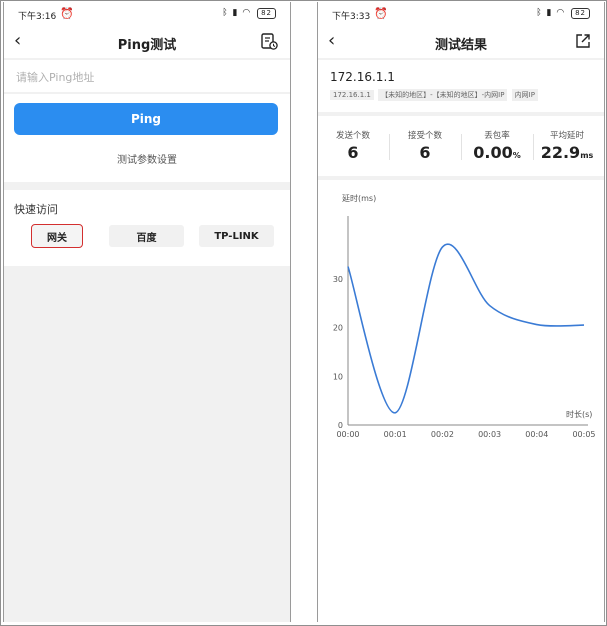 The image size is (607, 626). I want to click on y-tick-label: 0, so click(340, 425).